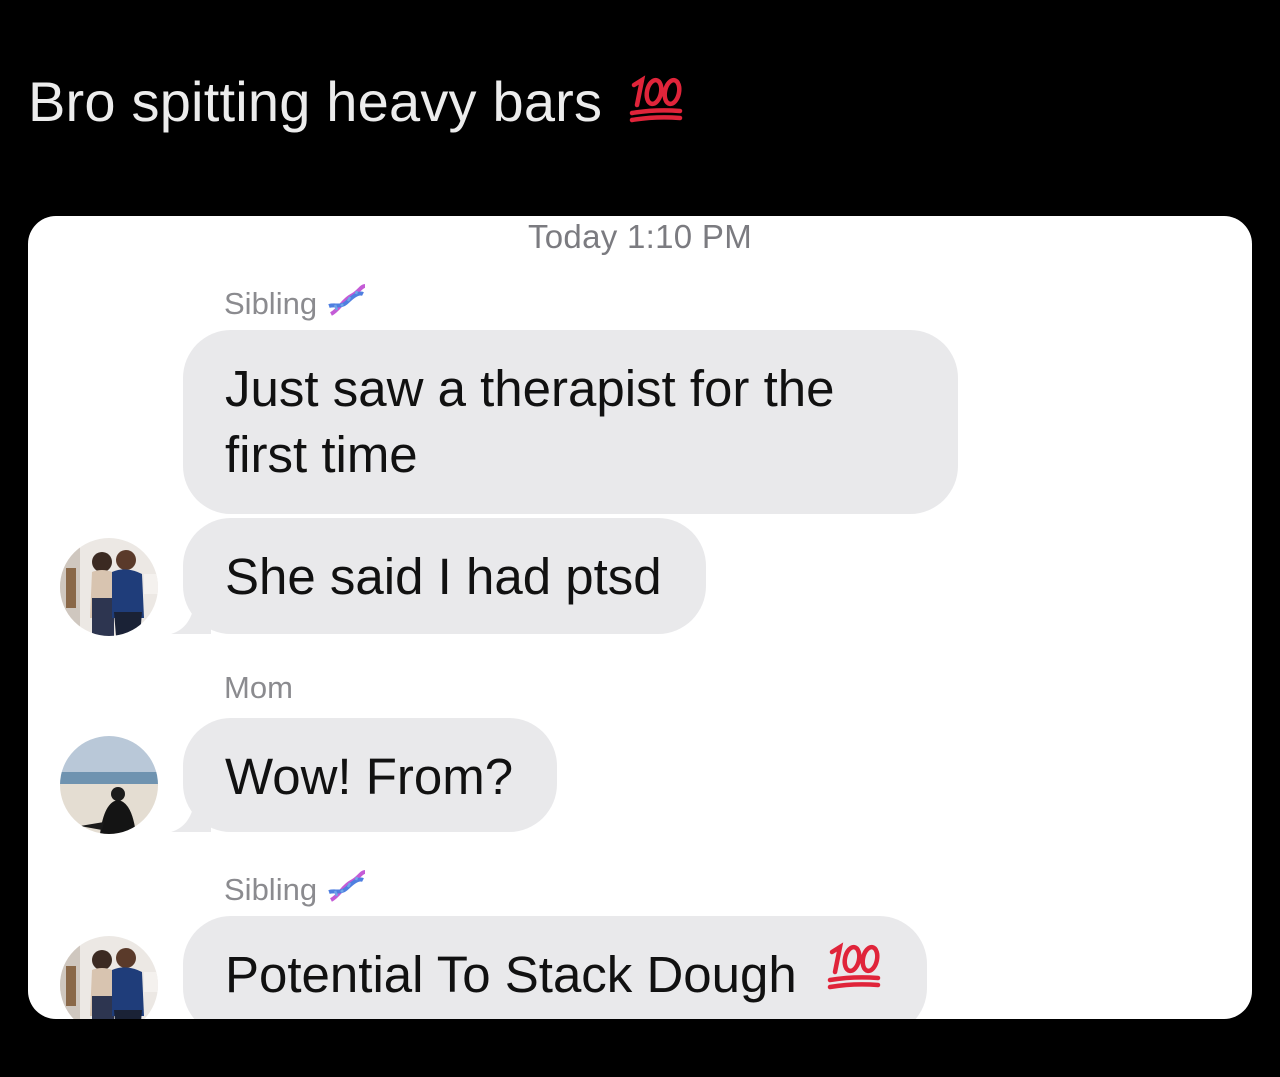 The width and height of the screenshot is (1280, 1077). I want to click on post-caption: Bro spitting heavy bars, so click(356, 104).